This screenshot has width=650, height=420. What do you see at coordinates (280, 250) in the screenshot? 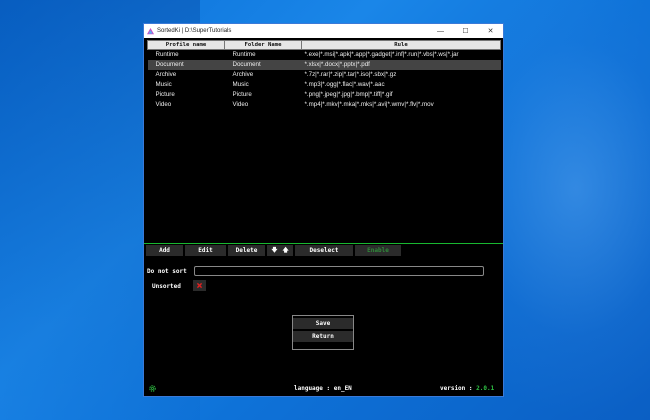
I see `move-buttons: 🡇 🡅` at bounding box center [280, 250].